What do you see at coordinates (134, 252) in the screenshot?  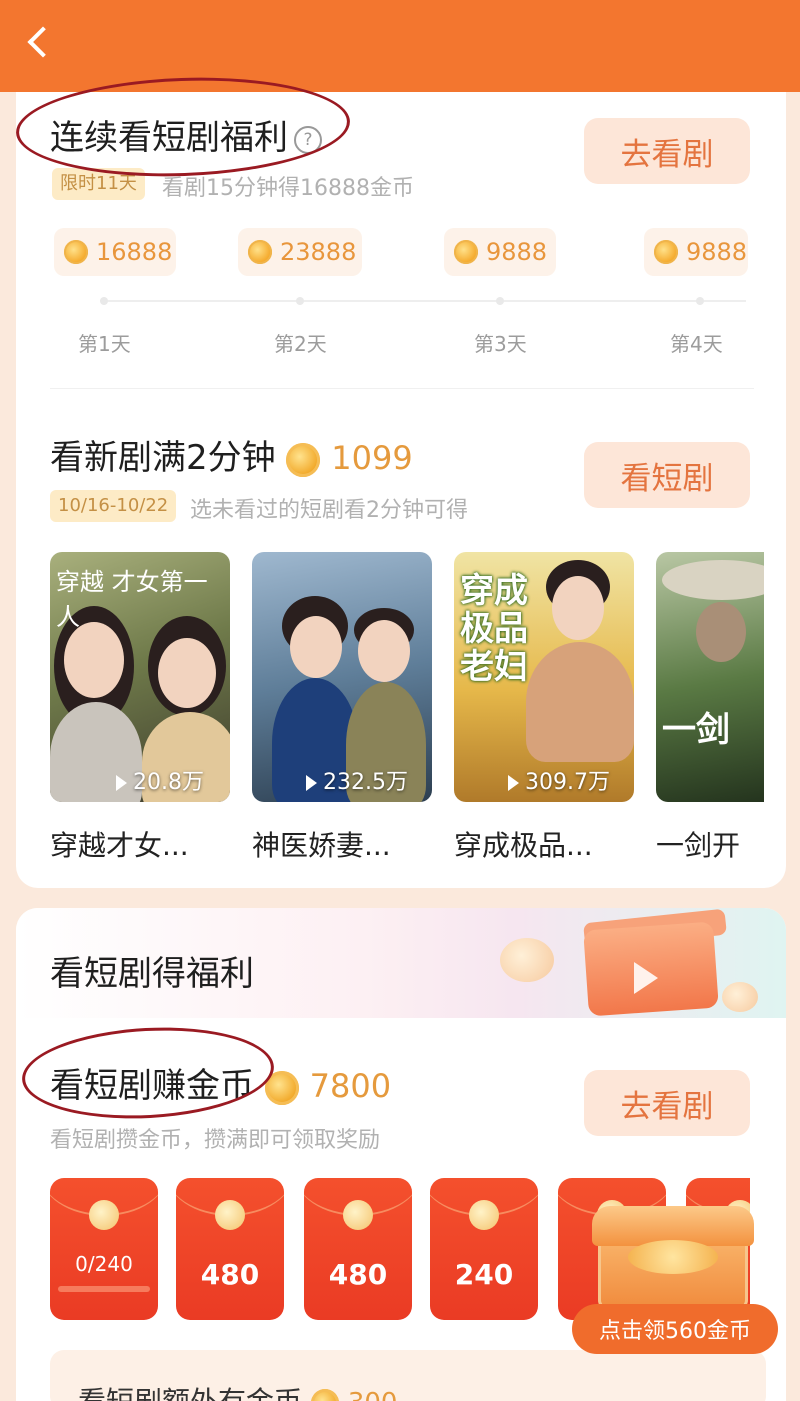 I see `reward-value: 16888` at bounding box center [134, 252].